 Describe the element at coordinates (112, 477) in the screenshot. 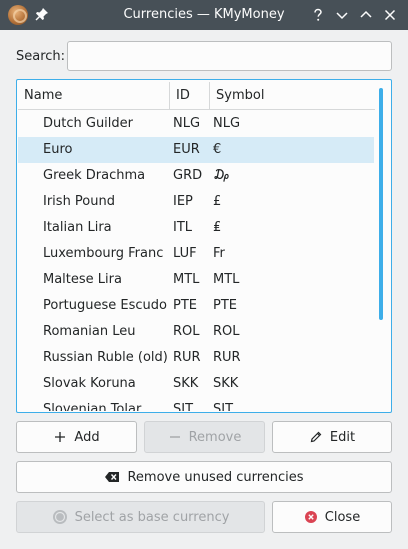

I see `backspace-clear-icon` at that location.